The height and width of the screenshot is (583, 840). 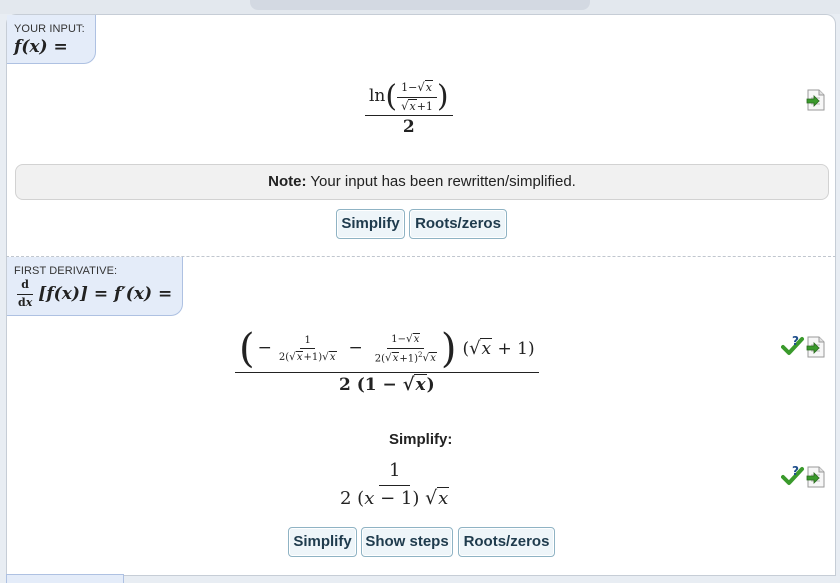 What do you see at coordinates (377, 96) in the screenshot?
I see `ln-text: ln` at bounding box center [377, 96].